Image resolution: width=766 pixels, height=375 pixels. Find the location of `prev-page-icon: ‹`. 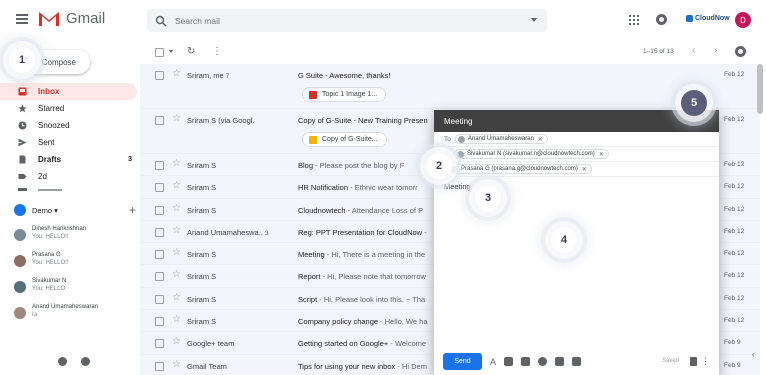

prev-page-icon: ‹ is located at coordinates (693, 50).